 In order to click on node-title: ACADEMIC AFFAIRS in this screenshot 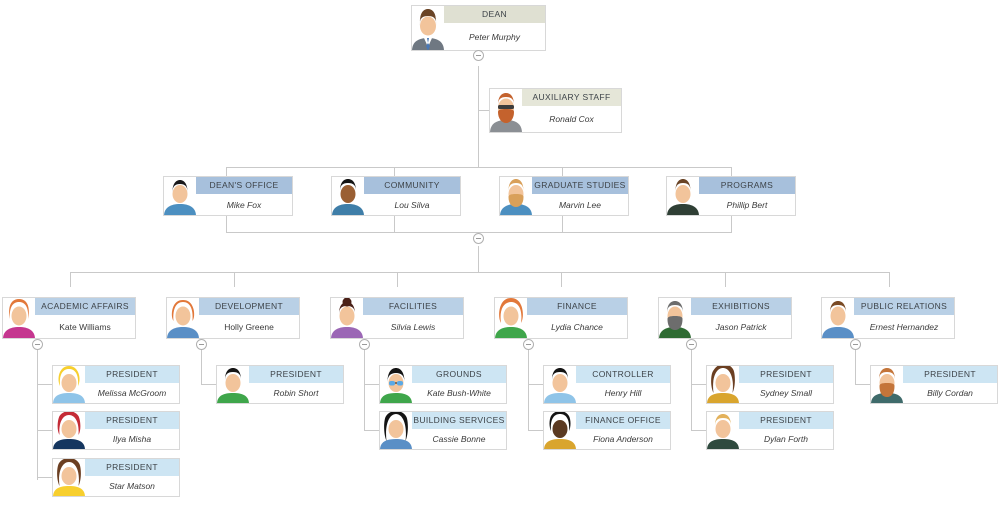, I will do `click(85, 306)`.